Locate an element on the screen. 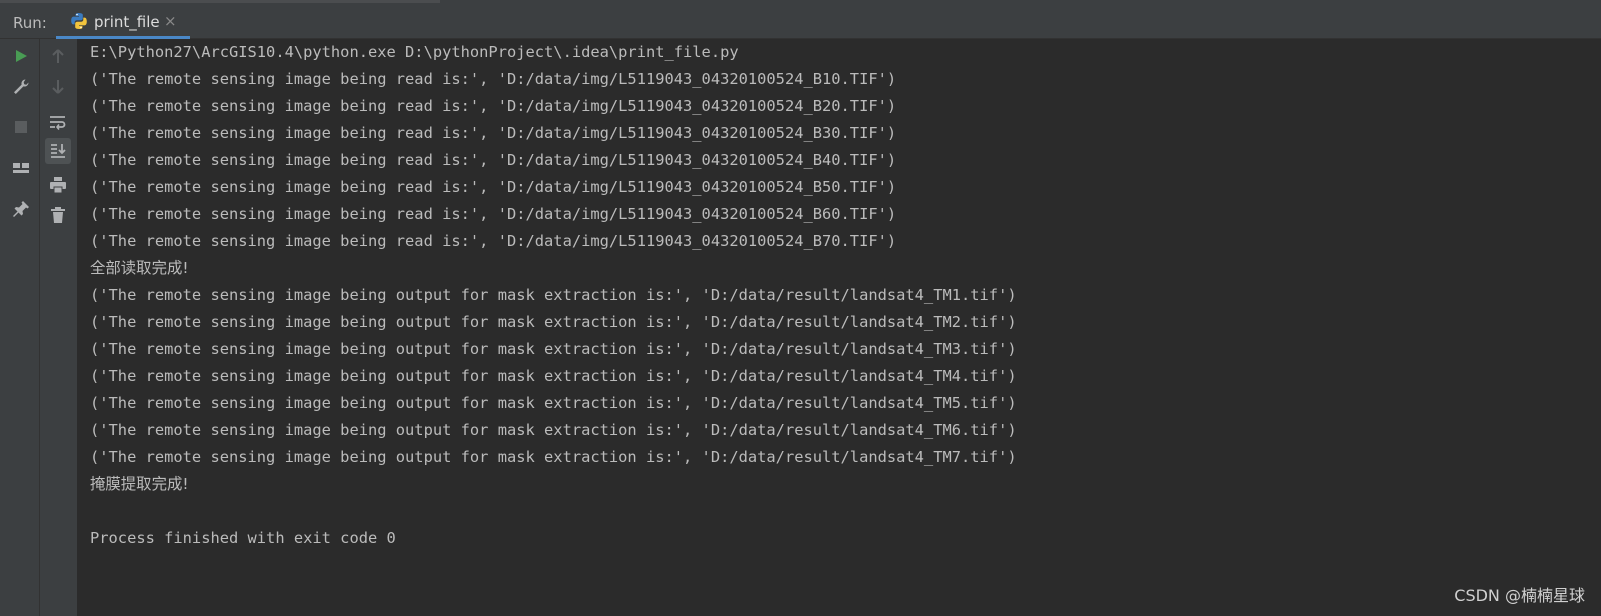 The width and height of the screenshot is (1601, 616). run-toolbar-right is located at coordinates (59, 327).